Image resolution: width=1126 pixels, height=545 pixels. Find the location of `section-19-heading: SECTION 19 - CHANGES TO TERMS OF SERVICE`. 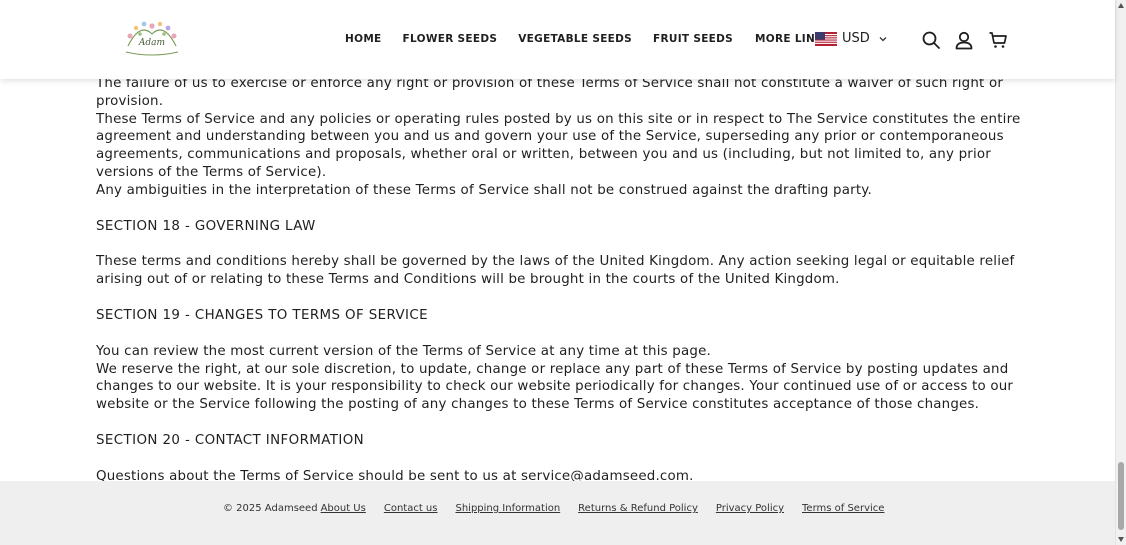

section-19-heading: SECTION 19 - CHANGES TO TERMS OF SERVICE is located at coordinates (262, 315).